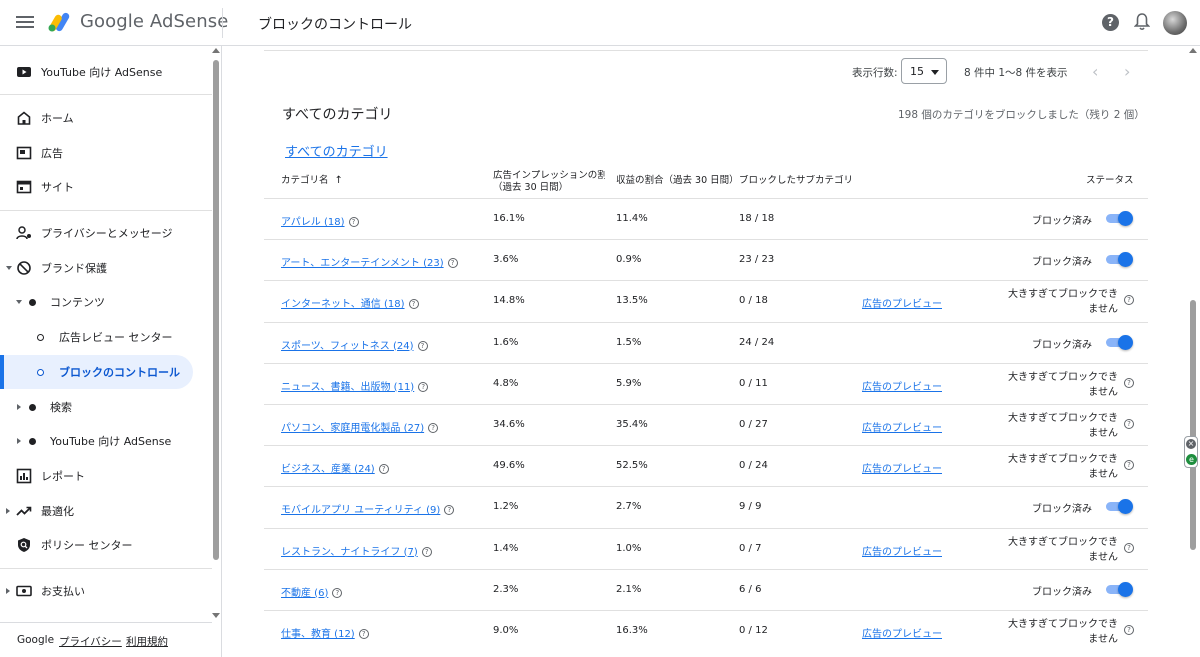  Describe the element at coordinates (1191, 444) in the screenshot. I see `close-icon: ×` at that location.